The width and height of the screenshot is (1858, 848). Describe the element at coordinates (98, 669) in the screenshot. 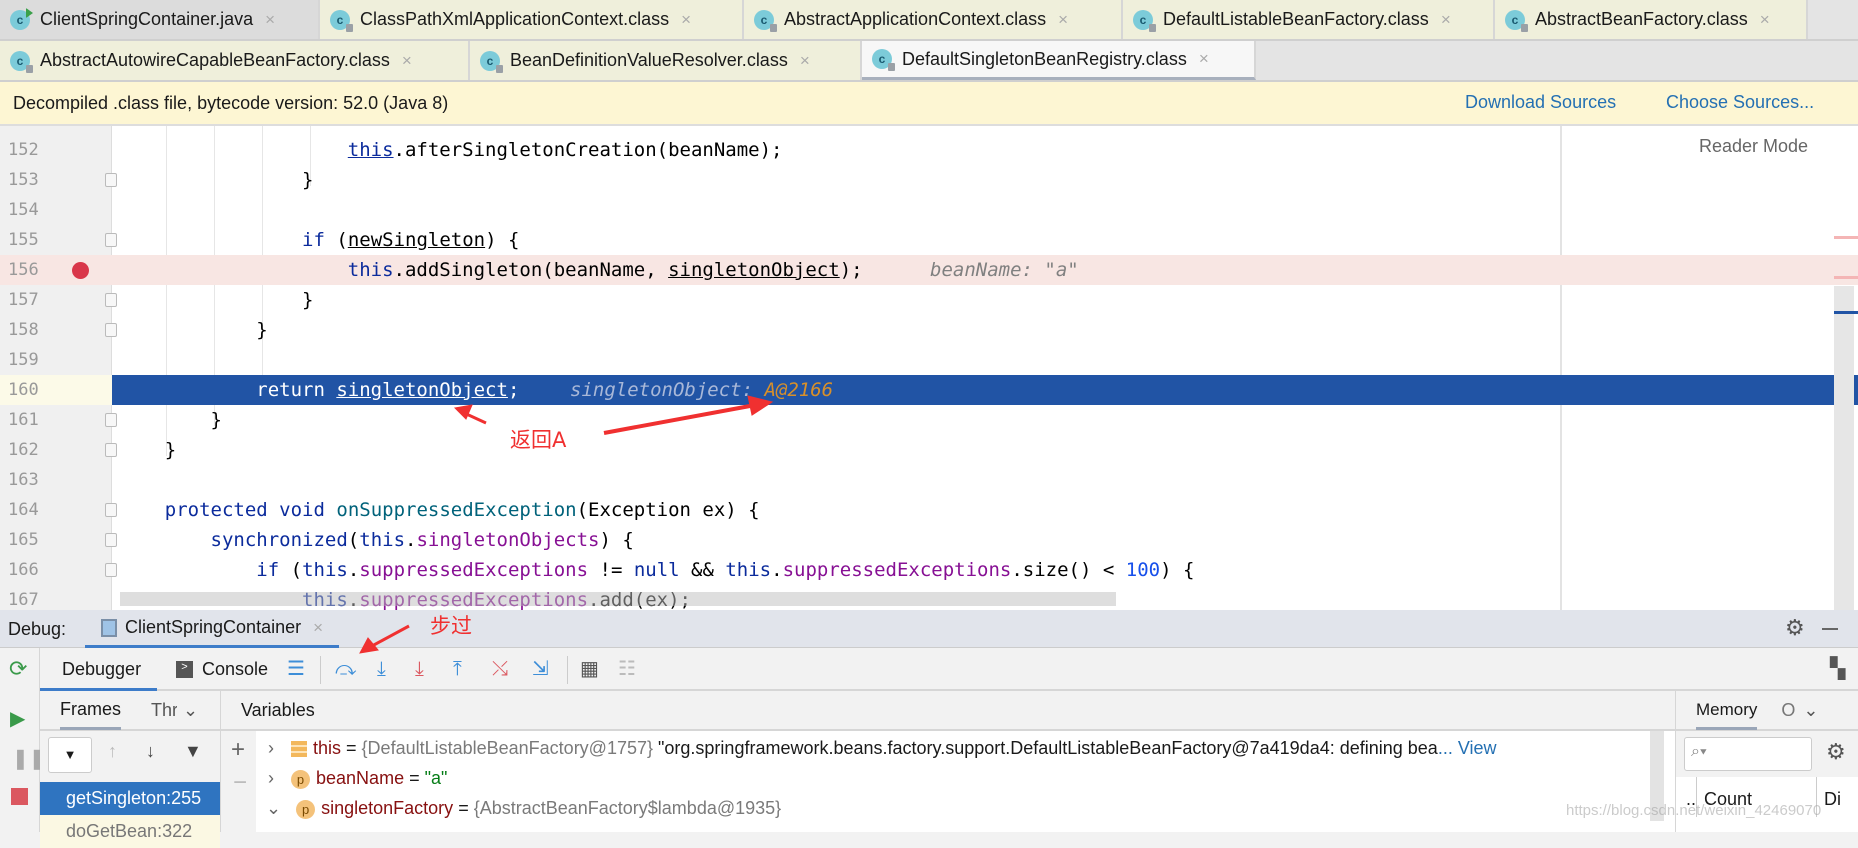

I see `tab-debugger: Debugger` at that location.